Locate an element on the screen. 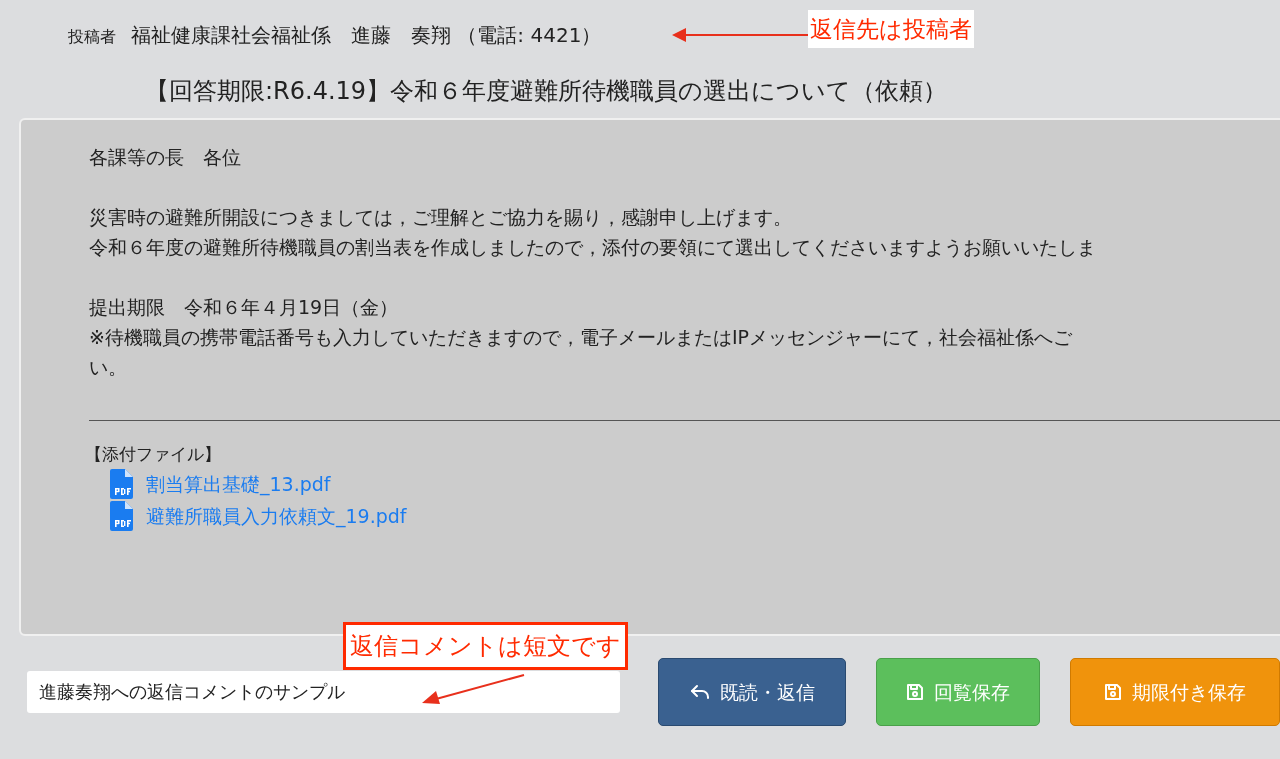 Image resolution: width=1280 pixels, height=759 pixels. message-title: 【回答期限:R6.4.19】令和６年度避難所待機職員の選出について（依頼） is located at coordinates (546, 91).